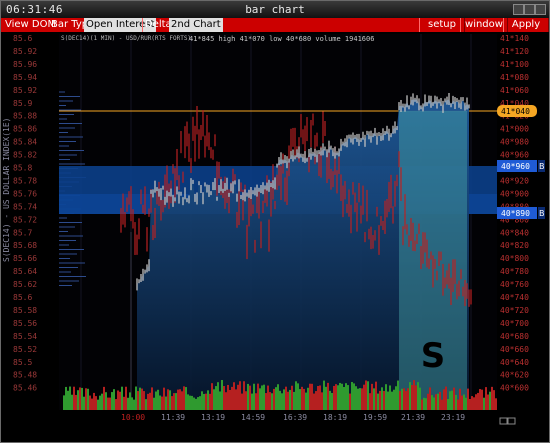 Image resolution: width=550 pixels, height=443 pixels. Describe the element at coordinates (514, 90) in the screenshot. I see `right-axis-tick: 41*060` at that location.